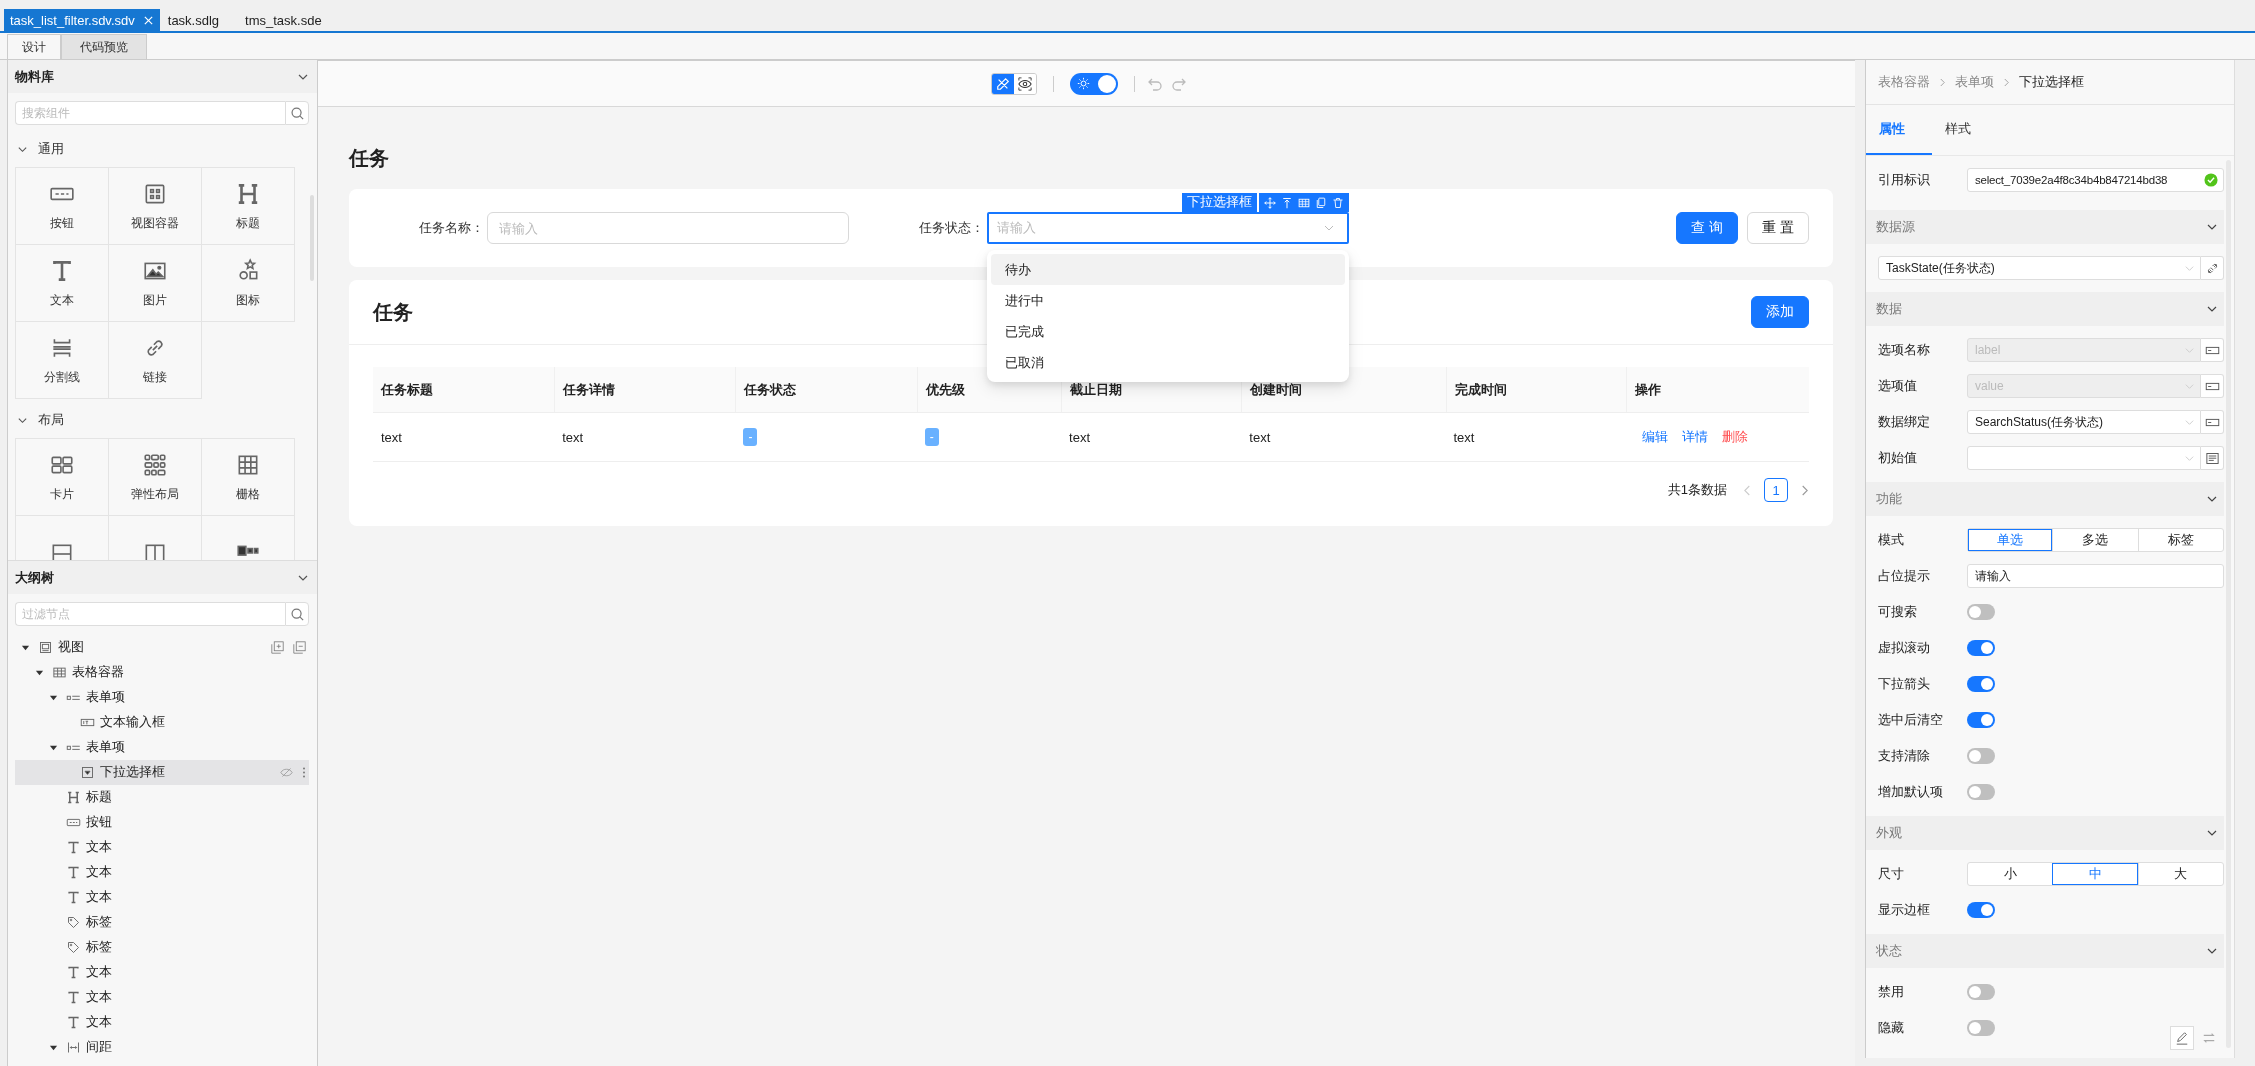 The height and width of the screenshot is (1066, 2255). I want to click on align-top-icon, so click(1287, 202).